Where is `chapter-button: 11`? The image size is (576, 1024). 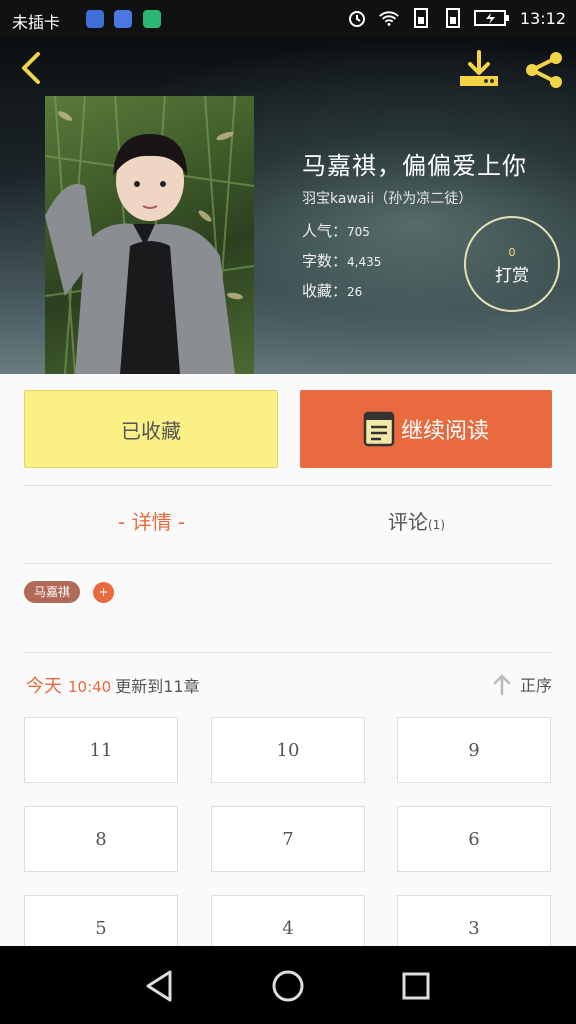 chapter-button: 11 is located at coordinates (101, 750).